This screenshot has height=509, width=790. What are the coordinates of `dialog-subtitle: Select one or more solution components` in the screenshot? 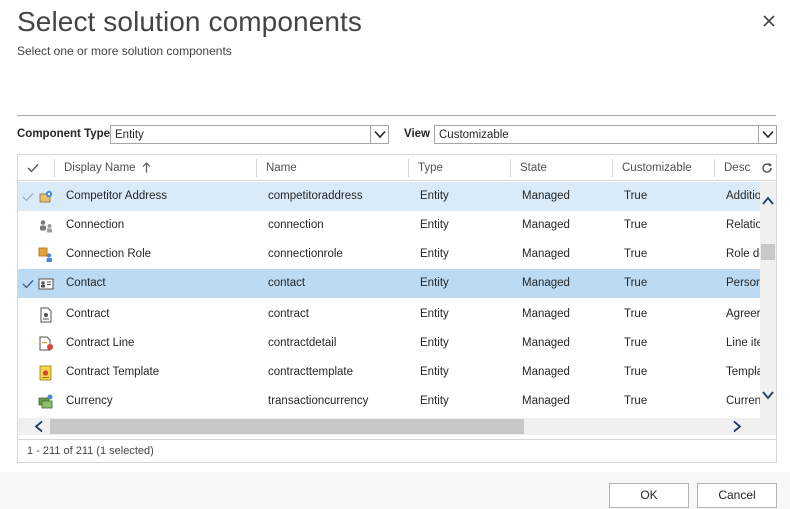 It's located at (124, 51).